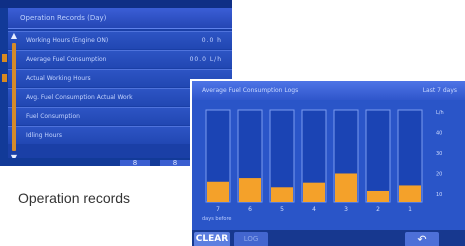 This screenshot has height=246, width=465. Describe the element at coordinates (422, 239) in the screenshot. I see `return-arrow-icon: ↶` at that location.